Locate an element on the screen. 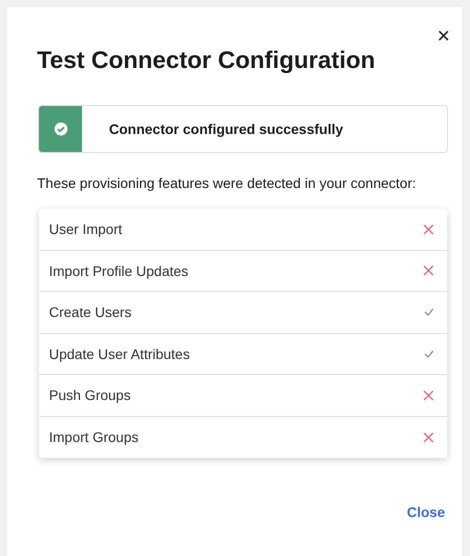  feature-name: Import Groups is located at coordinates (93, 437).